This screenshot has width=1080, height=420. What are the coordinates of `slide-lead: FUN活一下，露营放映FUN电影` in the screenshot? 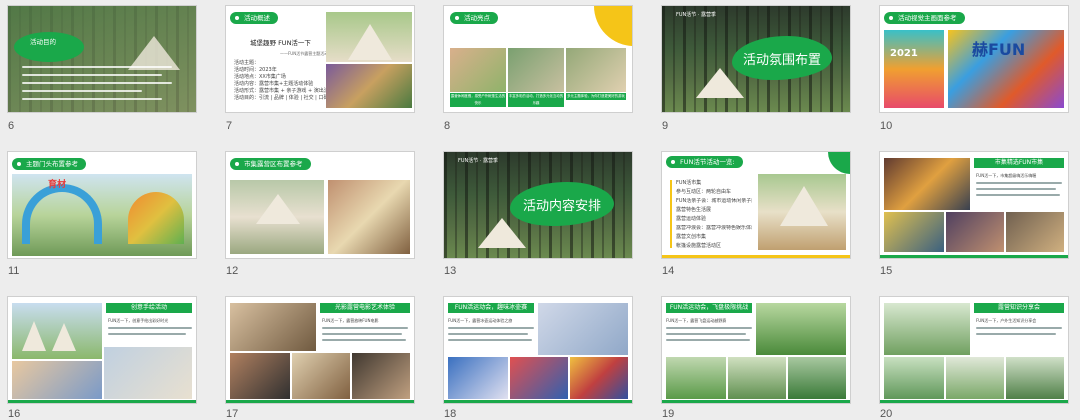 It's located at (350, 320).